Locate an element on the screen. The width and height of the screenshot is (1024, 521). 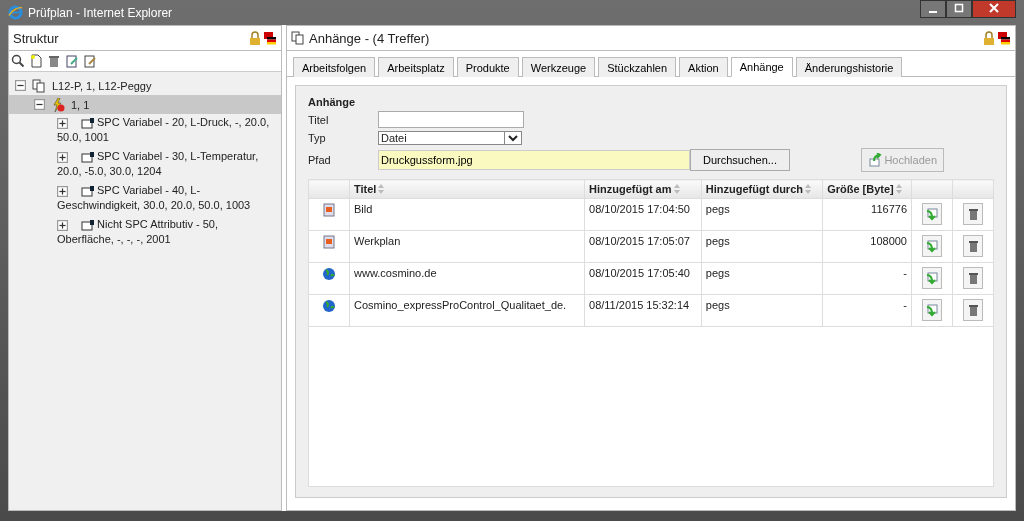
maximize-icon is located at coordinates (959, 8).